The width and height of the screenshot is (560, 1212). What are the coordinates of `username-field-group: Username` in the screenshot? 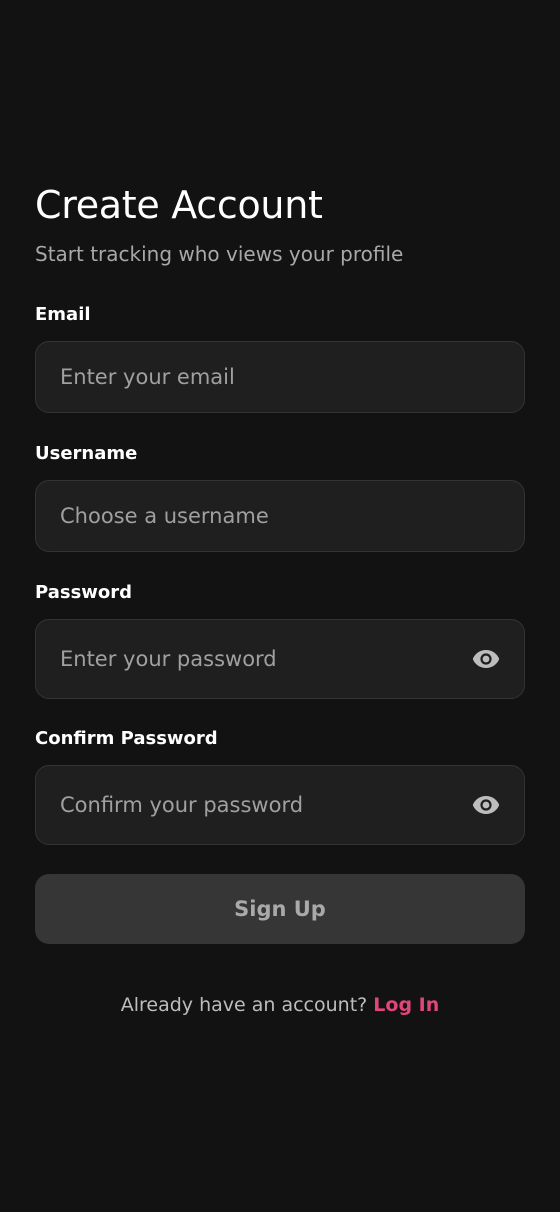 It's located at (280, 497).